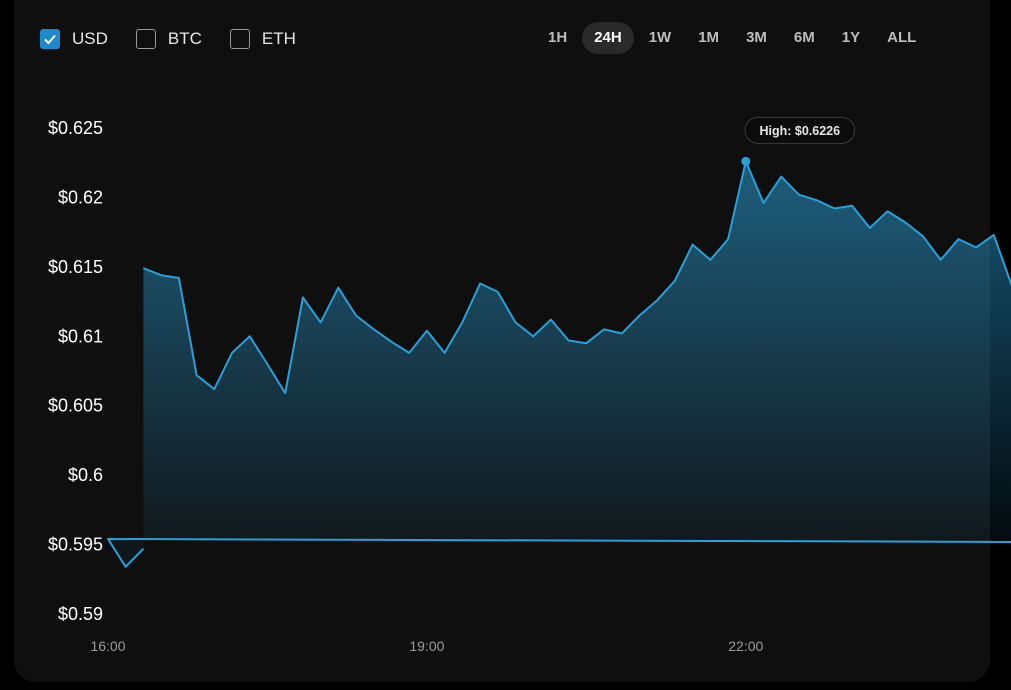 This screenshot has width=1011, height=690. I want to click on x-axis: 19:0022:001:004:007:0010:0013:0016:00, so click(426, 646).